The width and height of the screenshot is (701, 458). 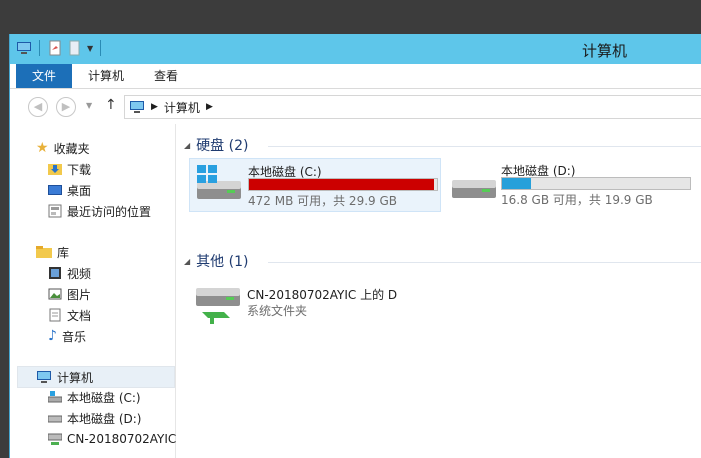 I want to click on nav-item-drive-d: 本地磁盘 (D:), so click(x=94, y=418).